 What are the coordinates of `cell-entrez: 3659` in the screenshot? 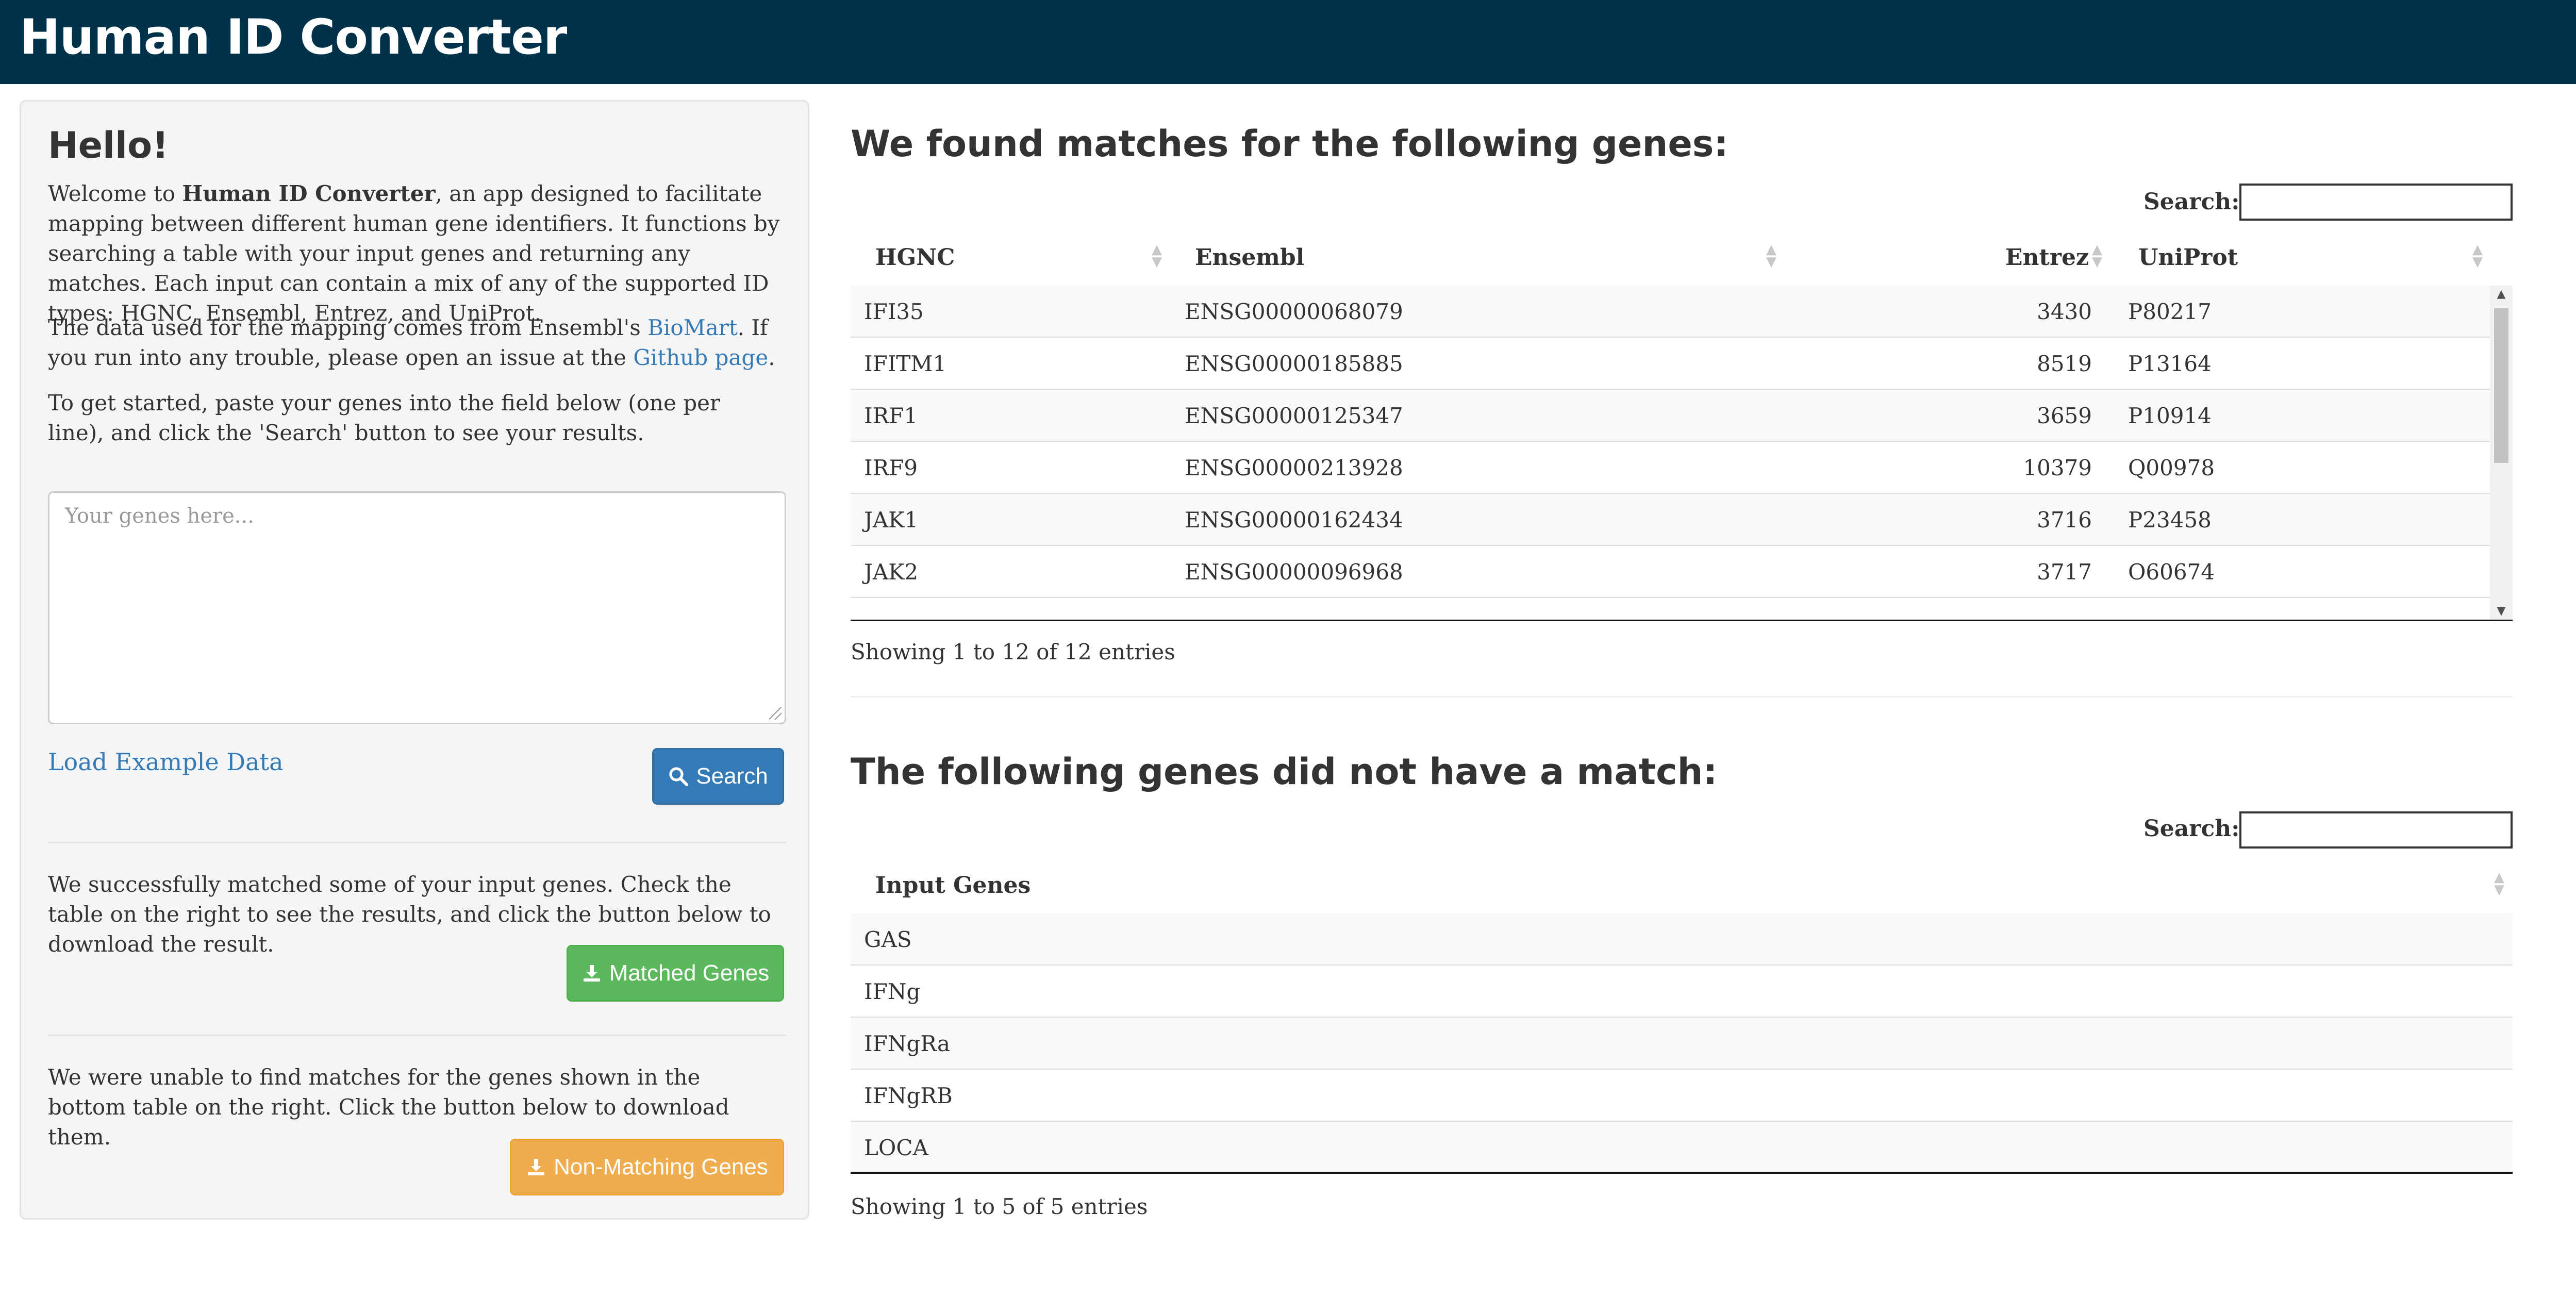 It's located at (2064, 415).